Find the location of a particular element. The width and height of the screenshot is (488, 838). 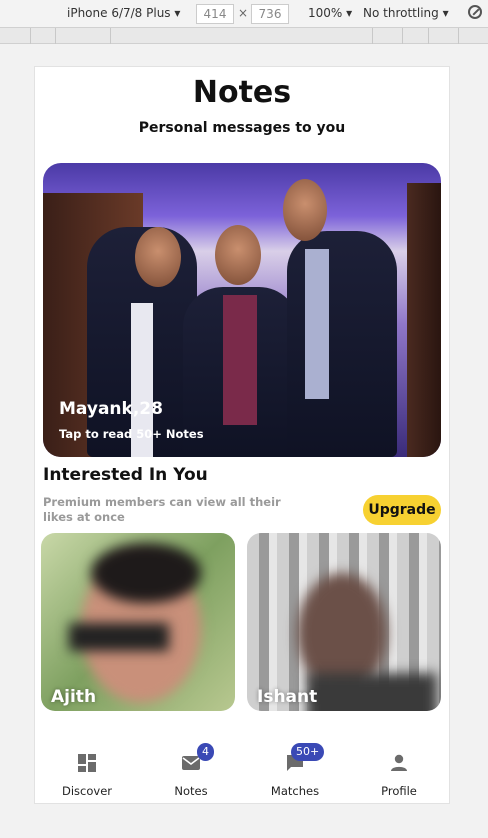

like-card-ajith: Ajith is located at coordinates (138, 622).